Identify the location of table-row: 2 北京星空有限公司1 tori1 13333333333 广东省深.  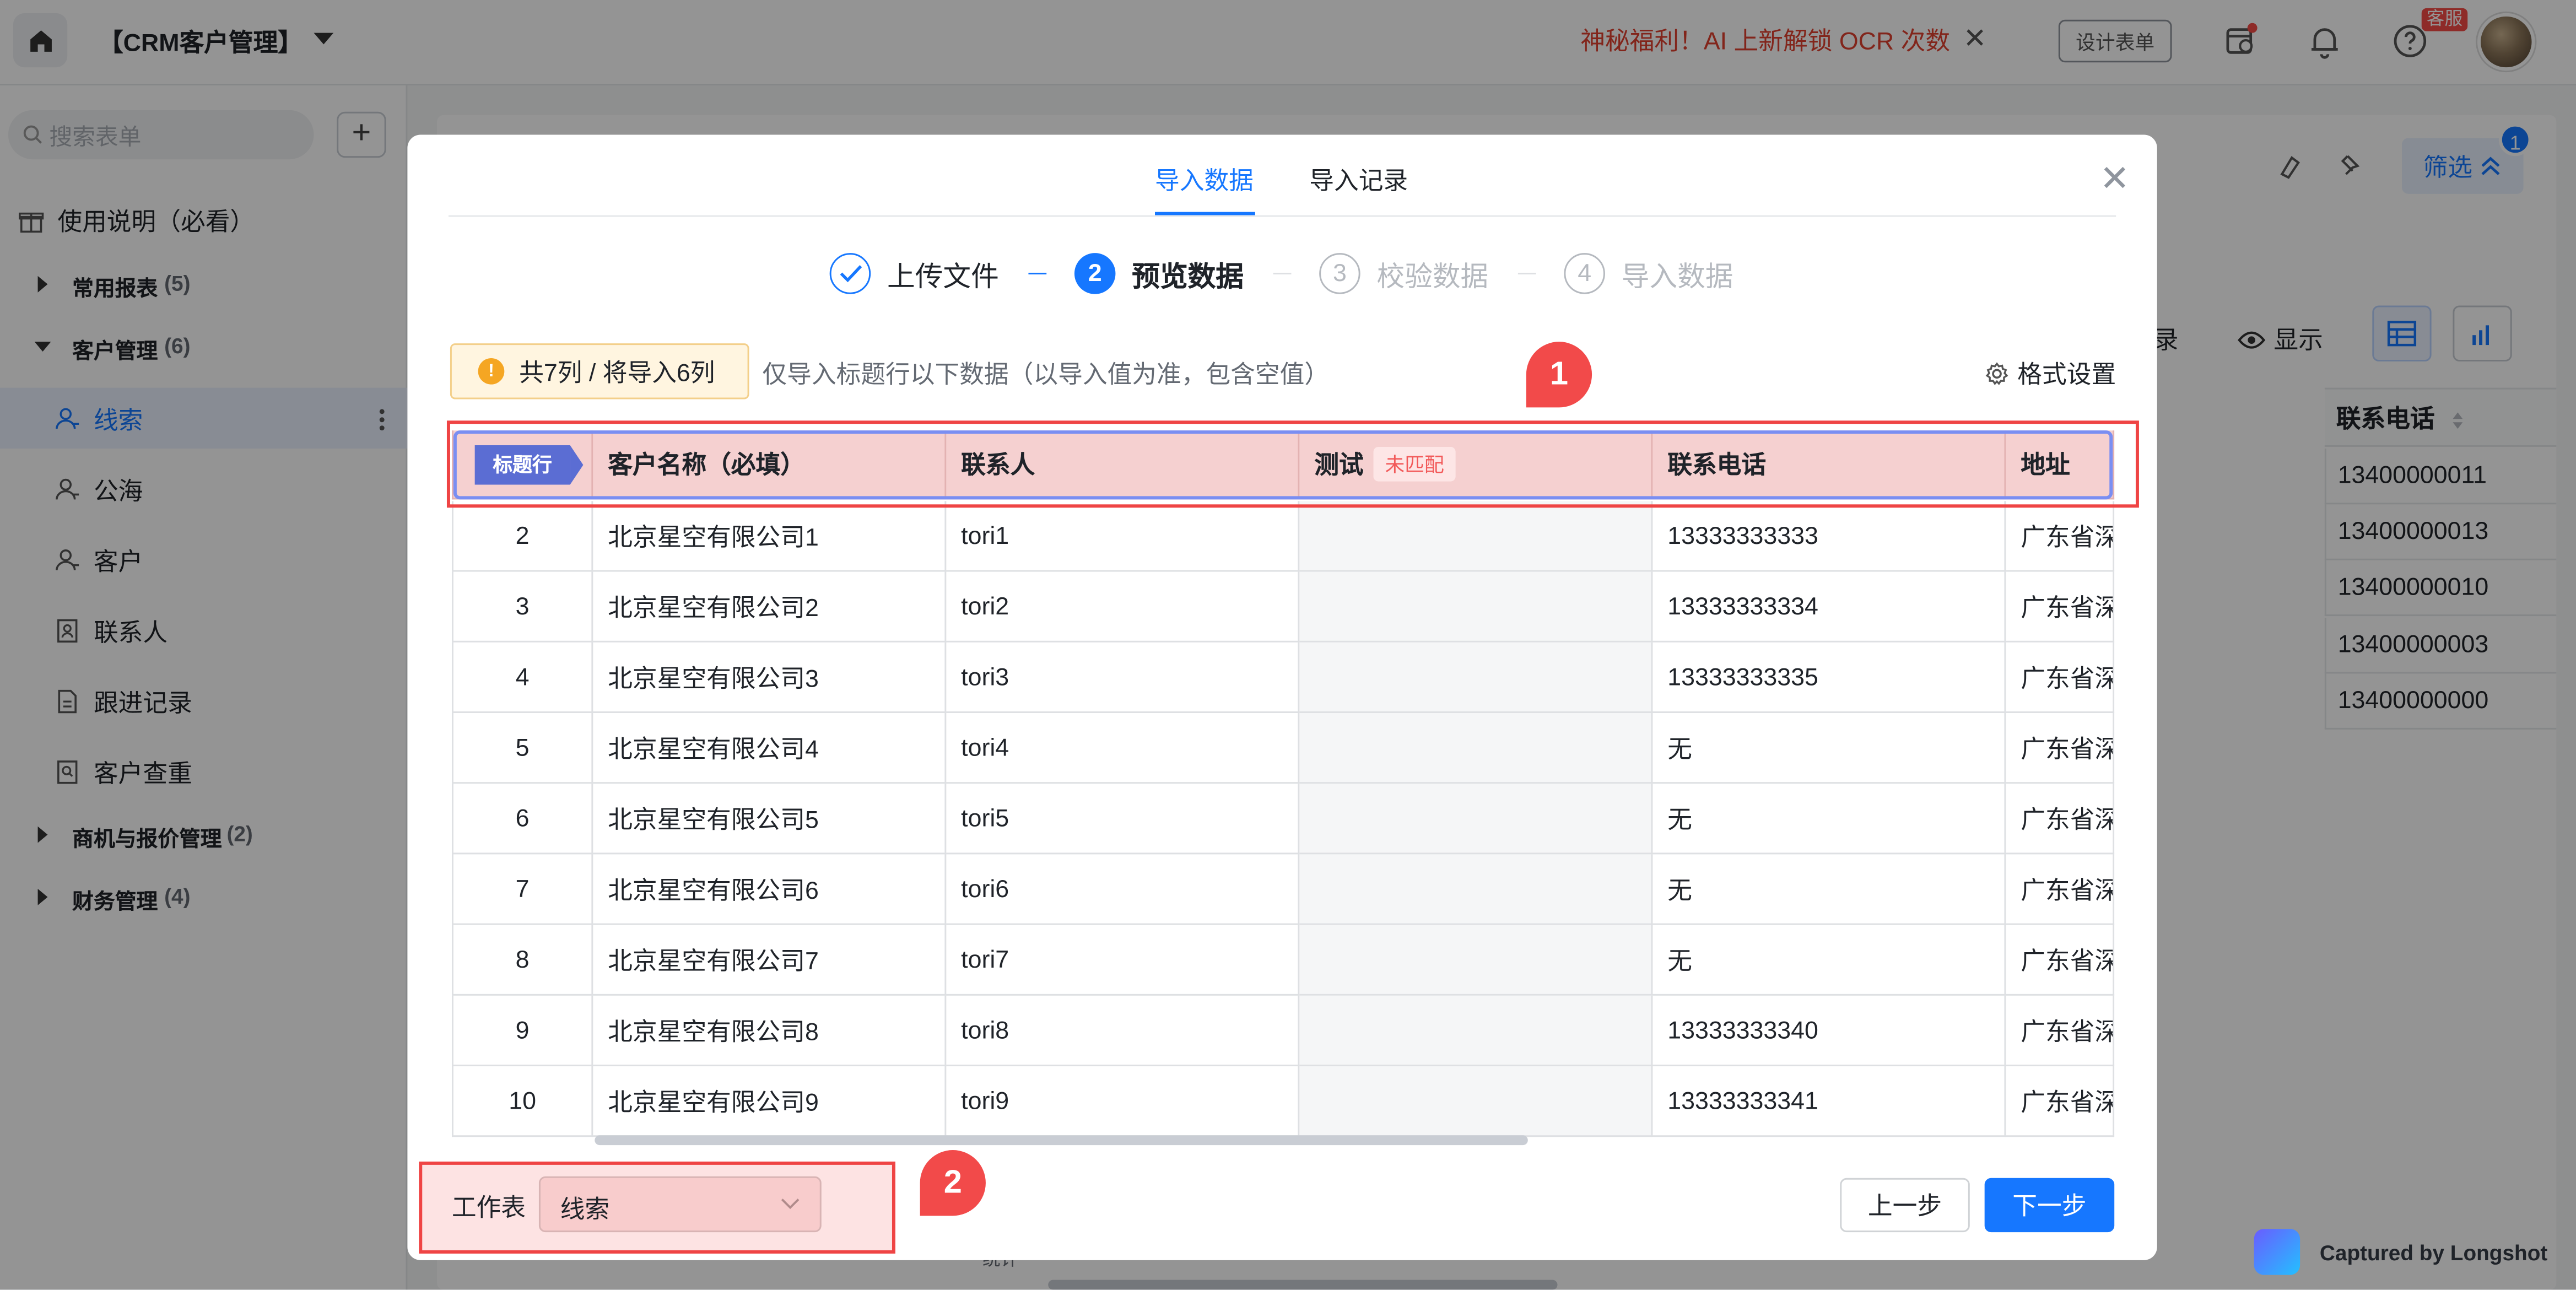
(1283, 536).